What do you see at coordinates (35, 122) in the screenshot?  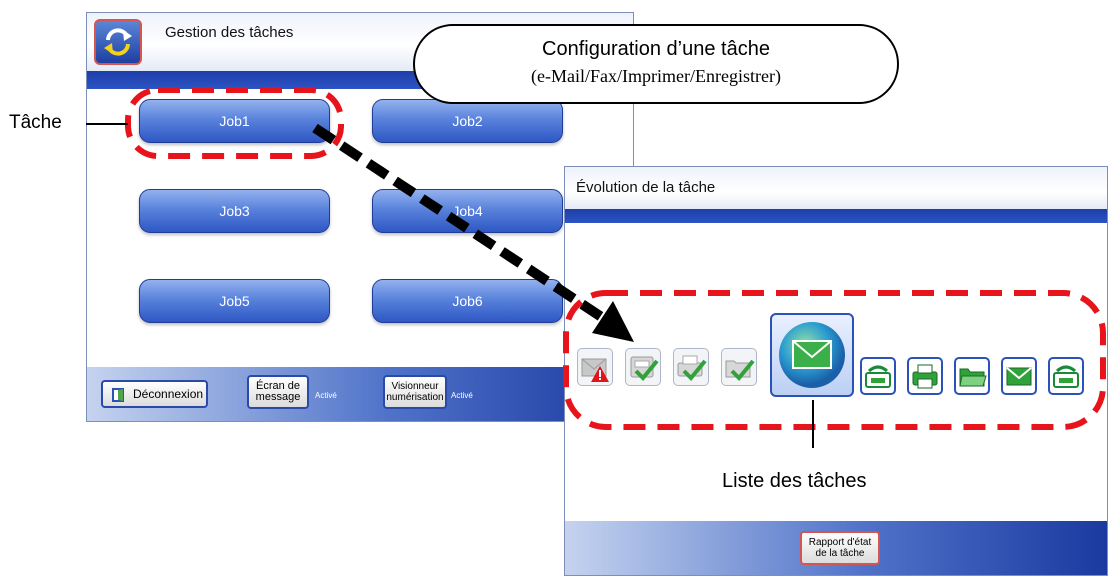 I see `task-label: Tâche` at bounding box center [35, 122].